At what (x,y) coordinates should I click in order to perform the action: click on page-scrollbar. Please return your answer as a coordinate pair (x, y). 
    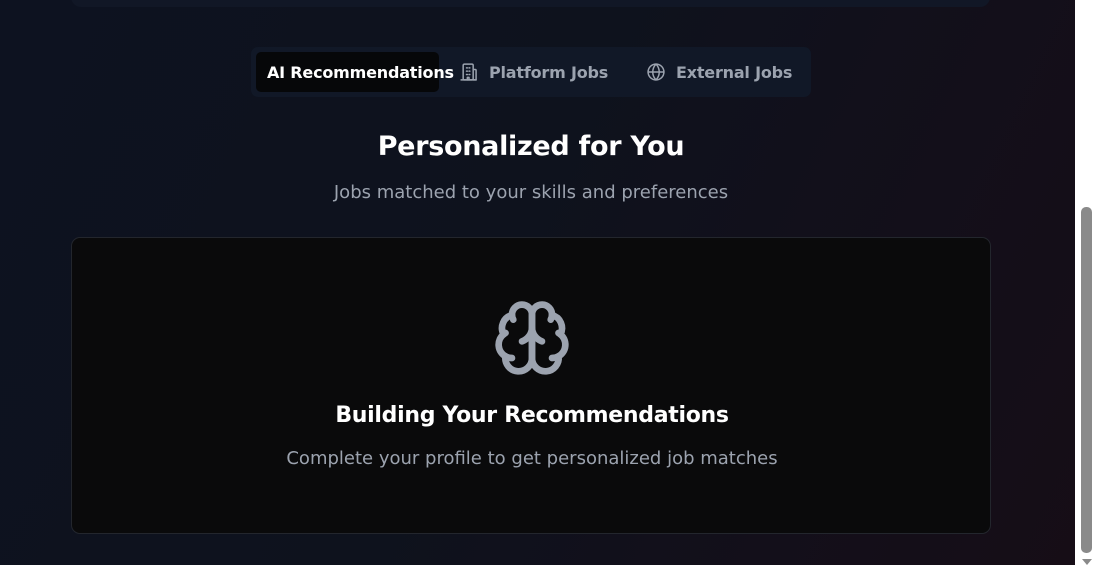
    Looking at the image, I should click on (1086, 282).